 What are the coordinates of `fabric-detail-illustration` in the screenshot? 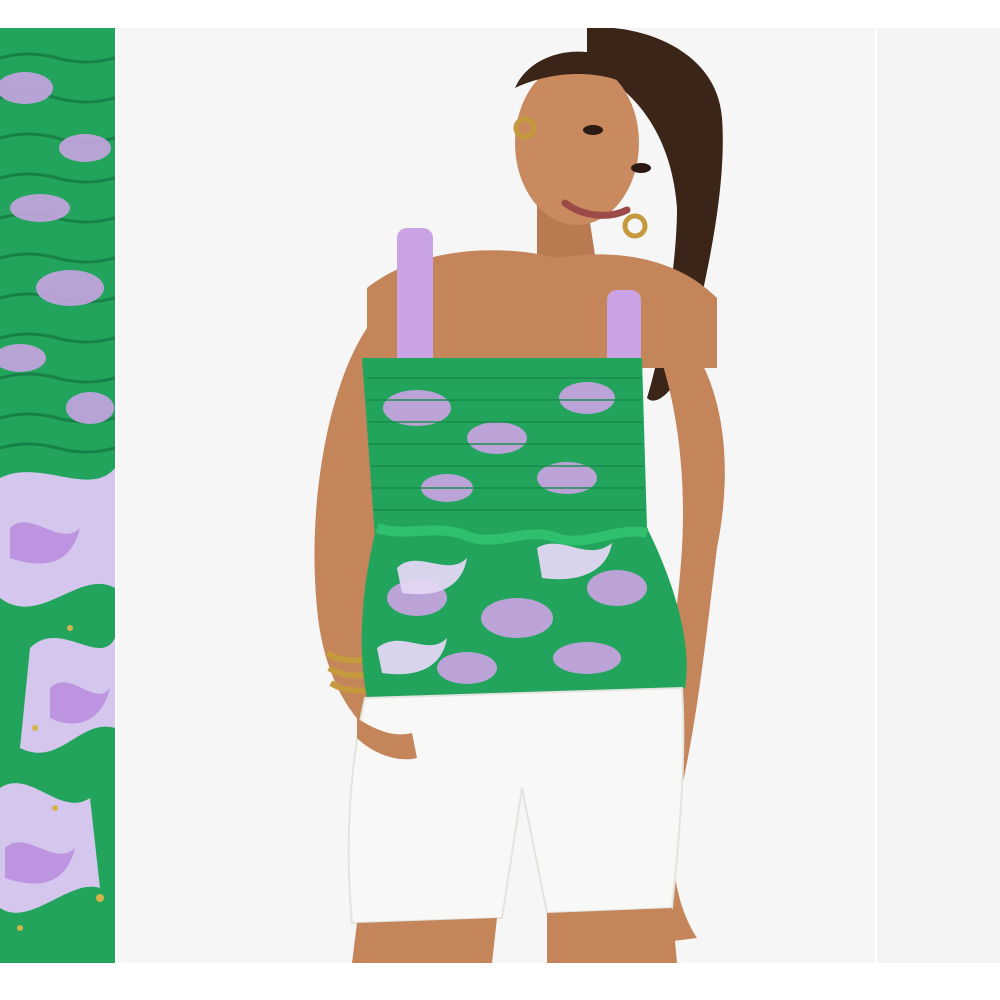 It's located at (57, 495).